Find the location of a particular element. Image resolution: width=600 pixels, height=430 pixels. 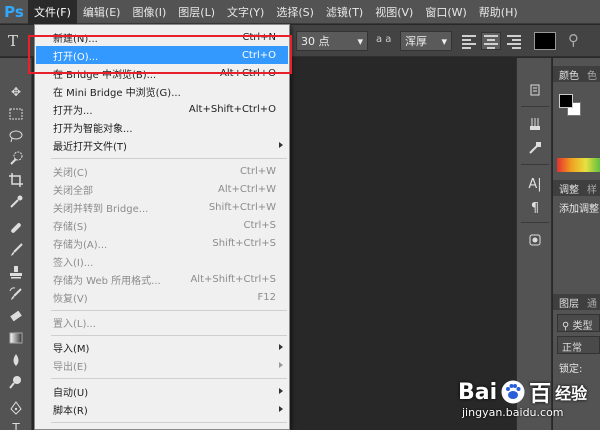

paragraph-panel-icon: ¶ is located at coordinates (535, 208).